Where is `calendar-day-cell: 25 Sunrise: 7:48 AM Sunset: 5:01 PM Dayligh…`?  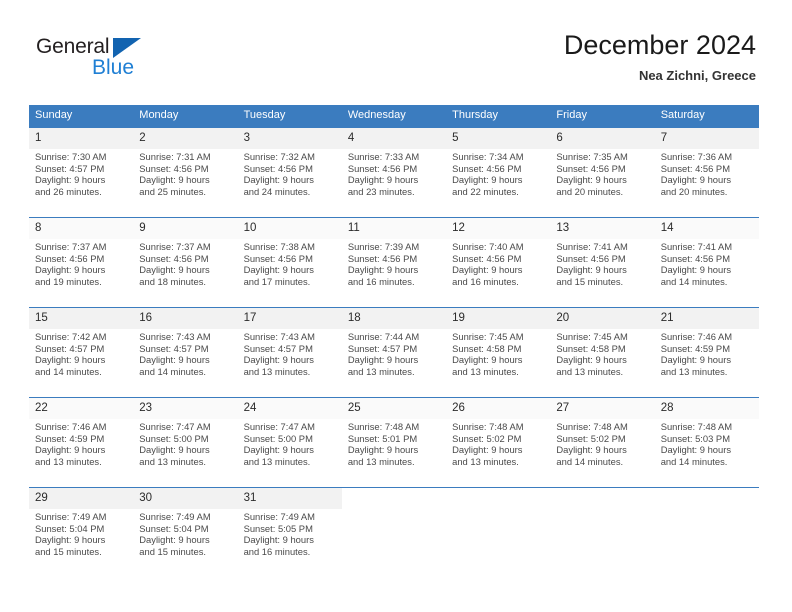 calendar-day-cell: 25 Sunrise: 7:48 AM Sunset: 5:01 PM Dayligh… is located at coordinates (394, 442).